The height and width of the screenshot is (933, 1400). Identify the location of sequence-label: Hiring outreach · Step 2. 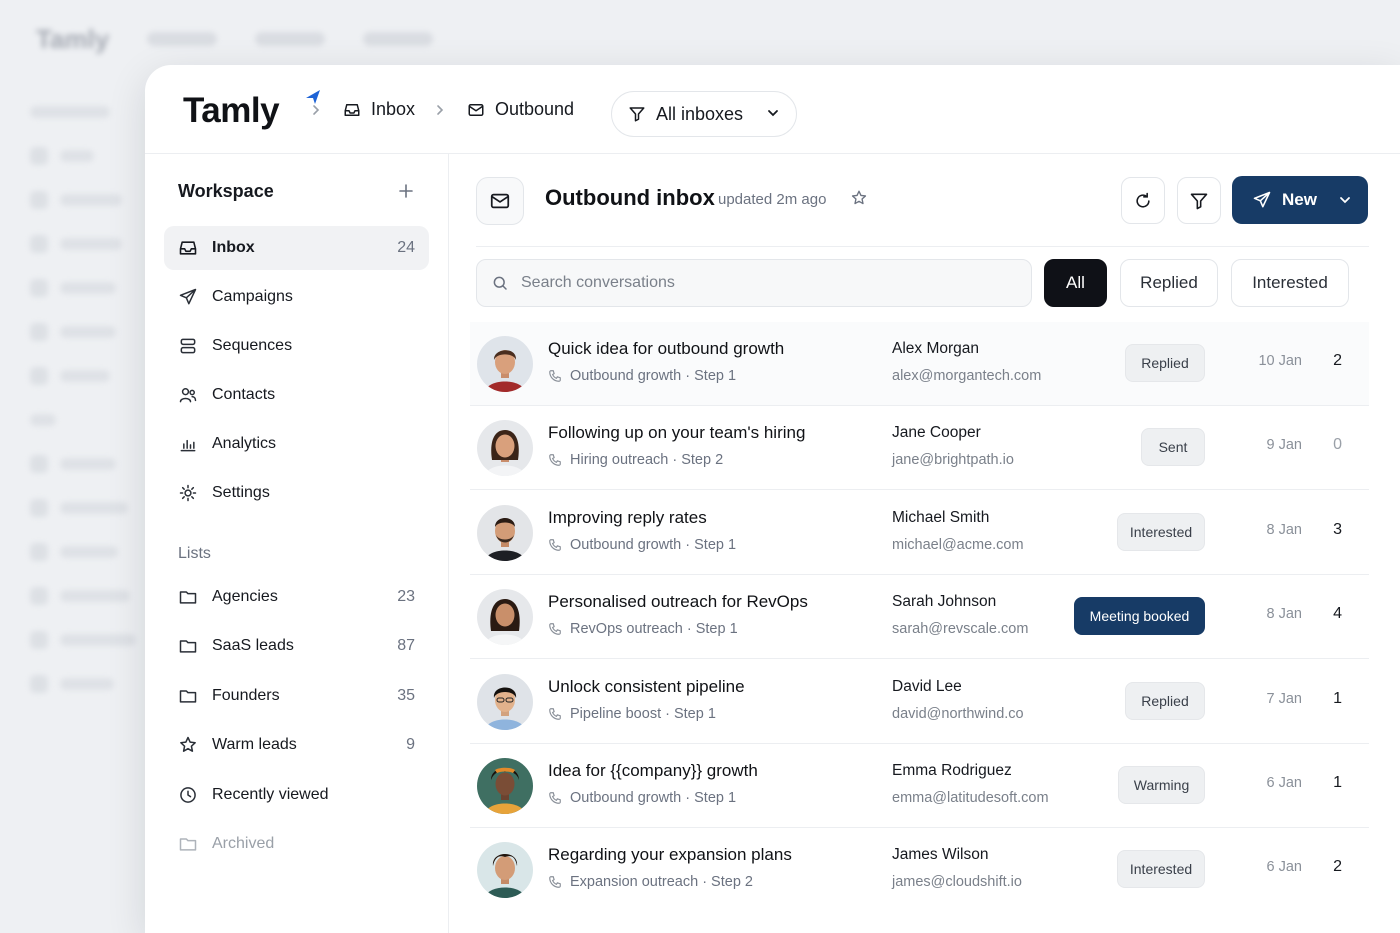
(647, 460).